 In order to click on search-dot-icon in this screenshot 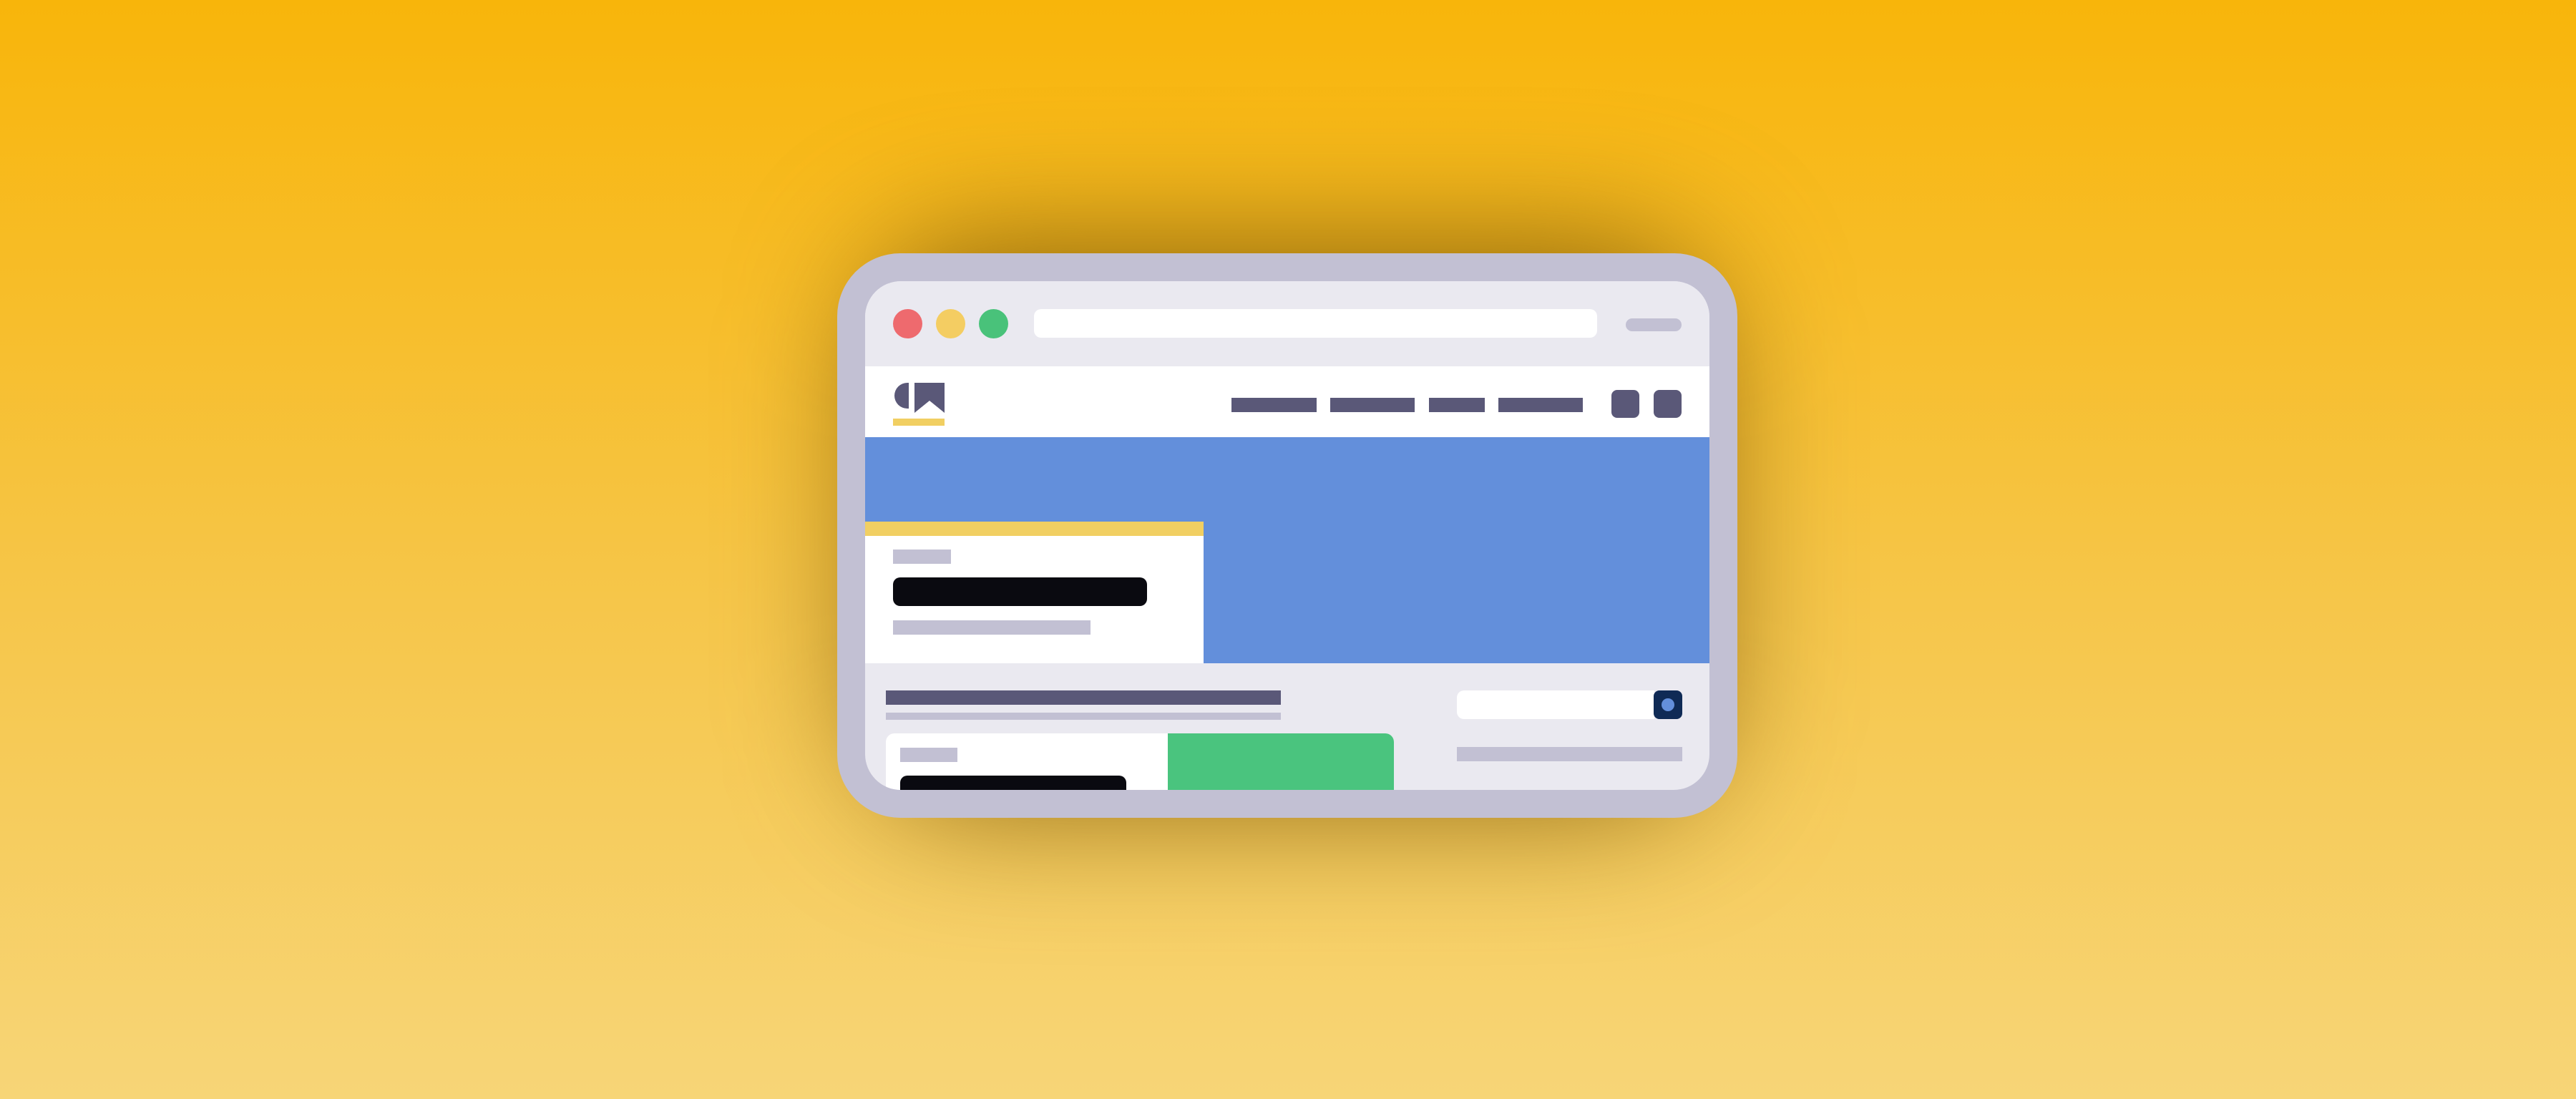, I will do `click(1668, 704)`.